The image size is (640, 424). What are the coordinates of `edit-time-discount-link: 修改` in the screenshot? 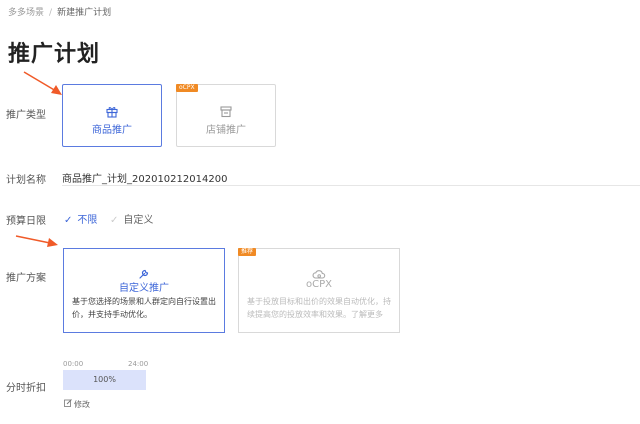 It's located at (77, 404).